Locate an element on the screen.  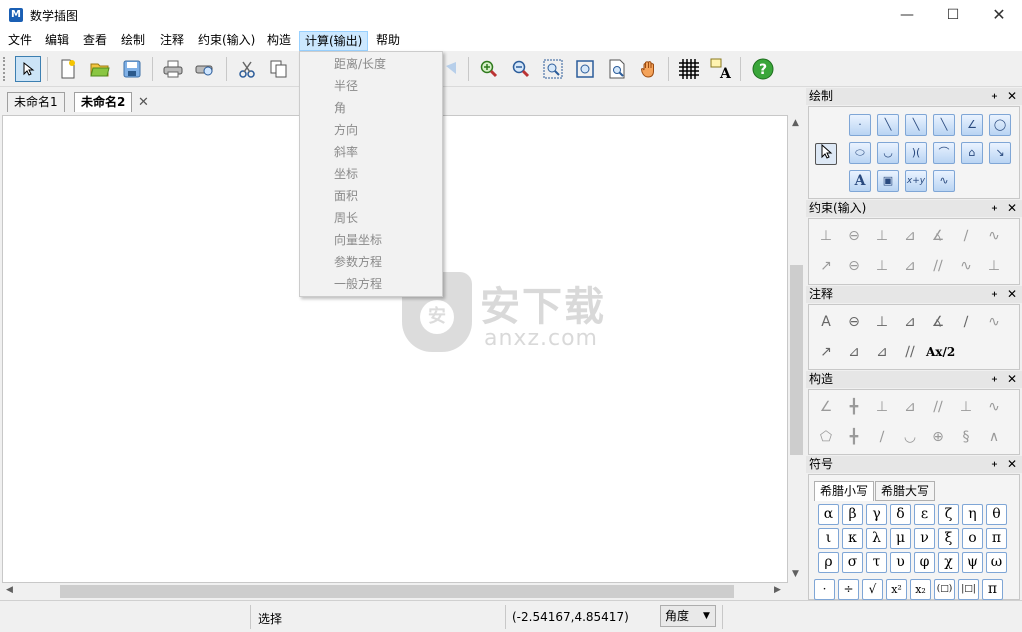
vertical-scrollbar: ▲ ▼ is located at coordinates (796, 349).